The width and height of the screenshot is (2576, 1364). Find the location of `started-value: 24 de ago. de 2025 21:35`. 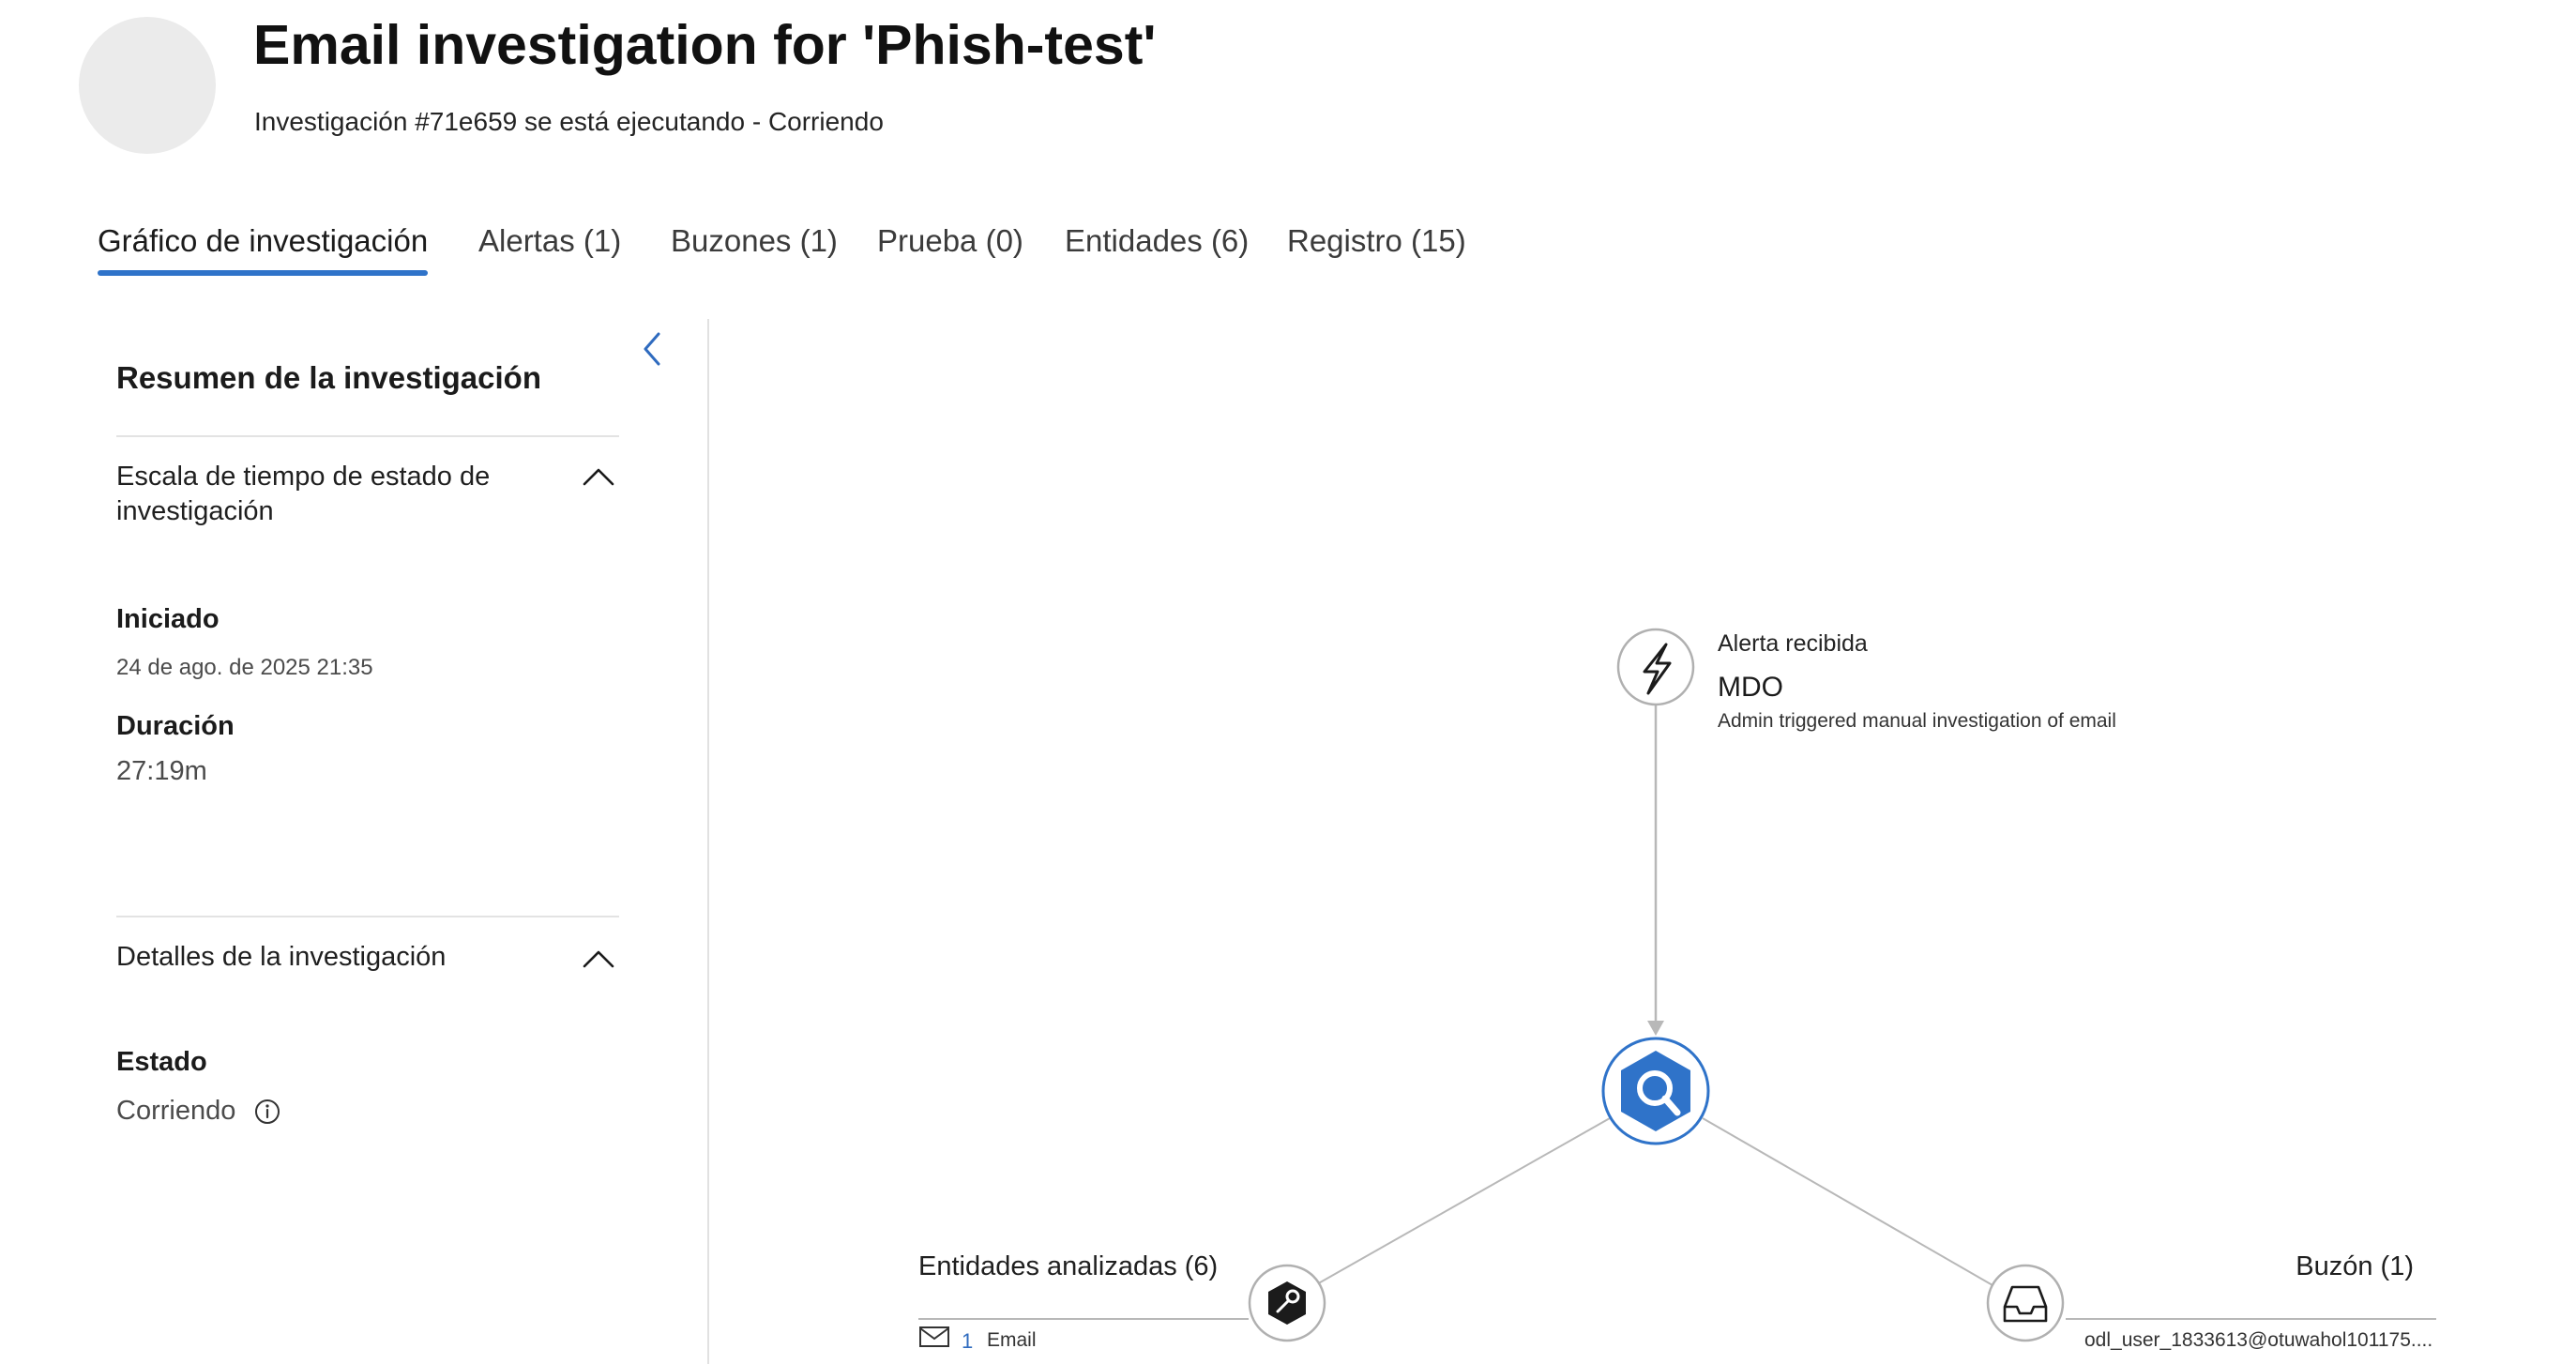

started-value: 24 de ago. de 2025 21:35 is located at coordinates (245, 667).